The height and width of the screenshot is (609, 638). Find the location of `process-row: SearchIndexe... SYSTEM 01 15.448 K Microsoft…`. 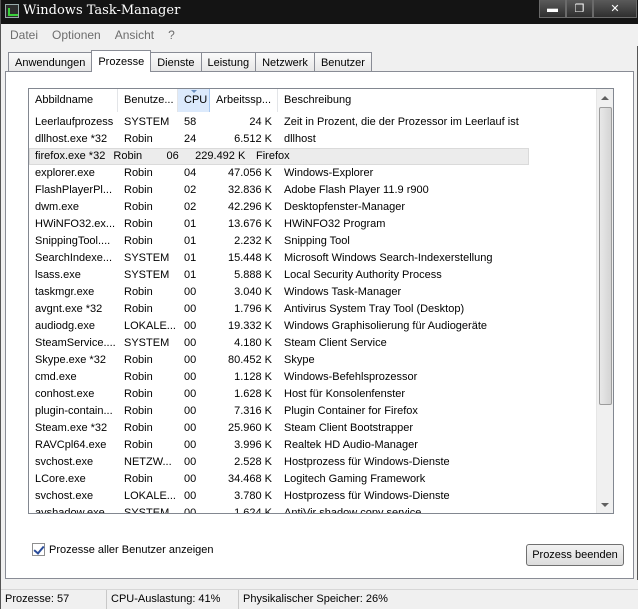

process-row: SearchIndexe... SYSTEM 01 15.448 K Microsoft… is located at coordinates (313, 258).